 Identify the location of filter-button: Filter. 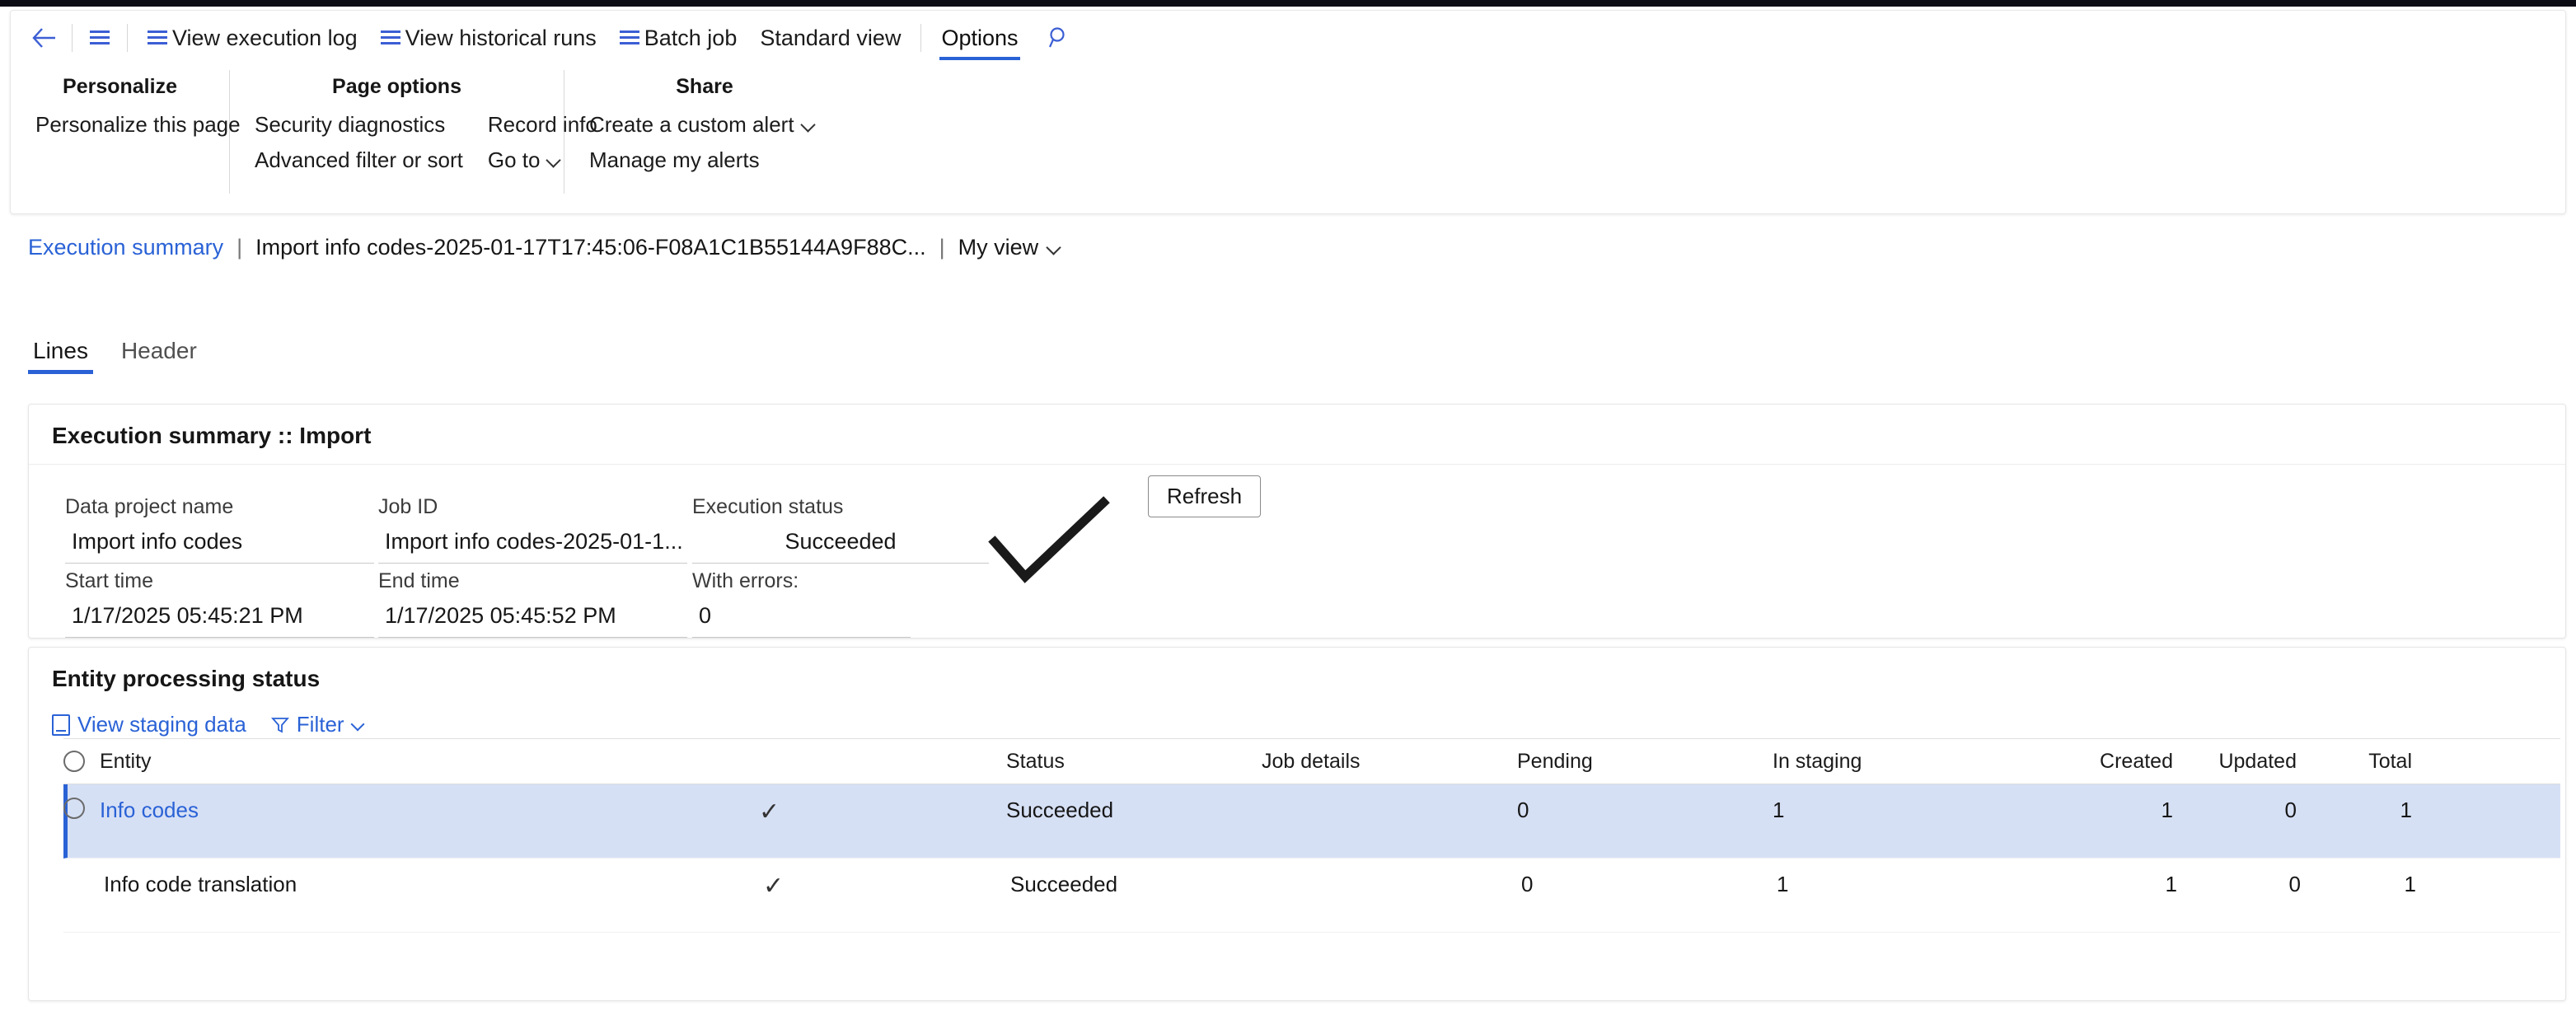
(317, 724).